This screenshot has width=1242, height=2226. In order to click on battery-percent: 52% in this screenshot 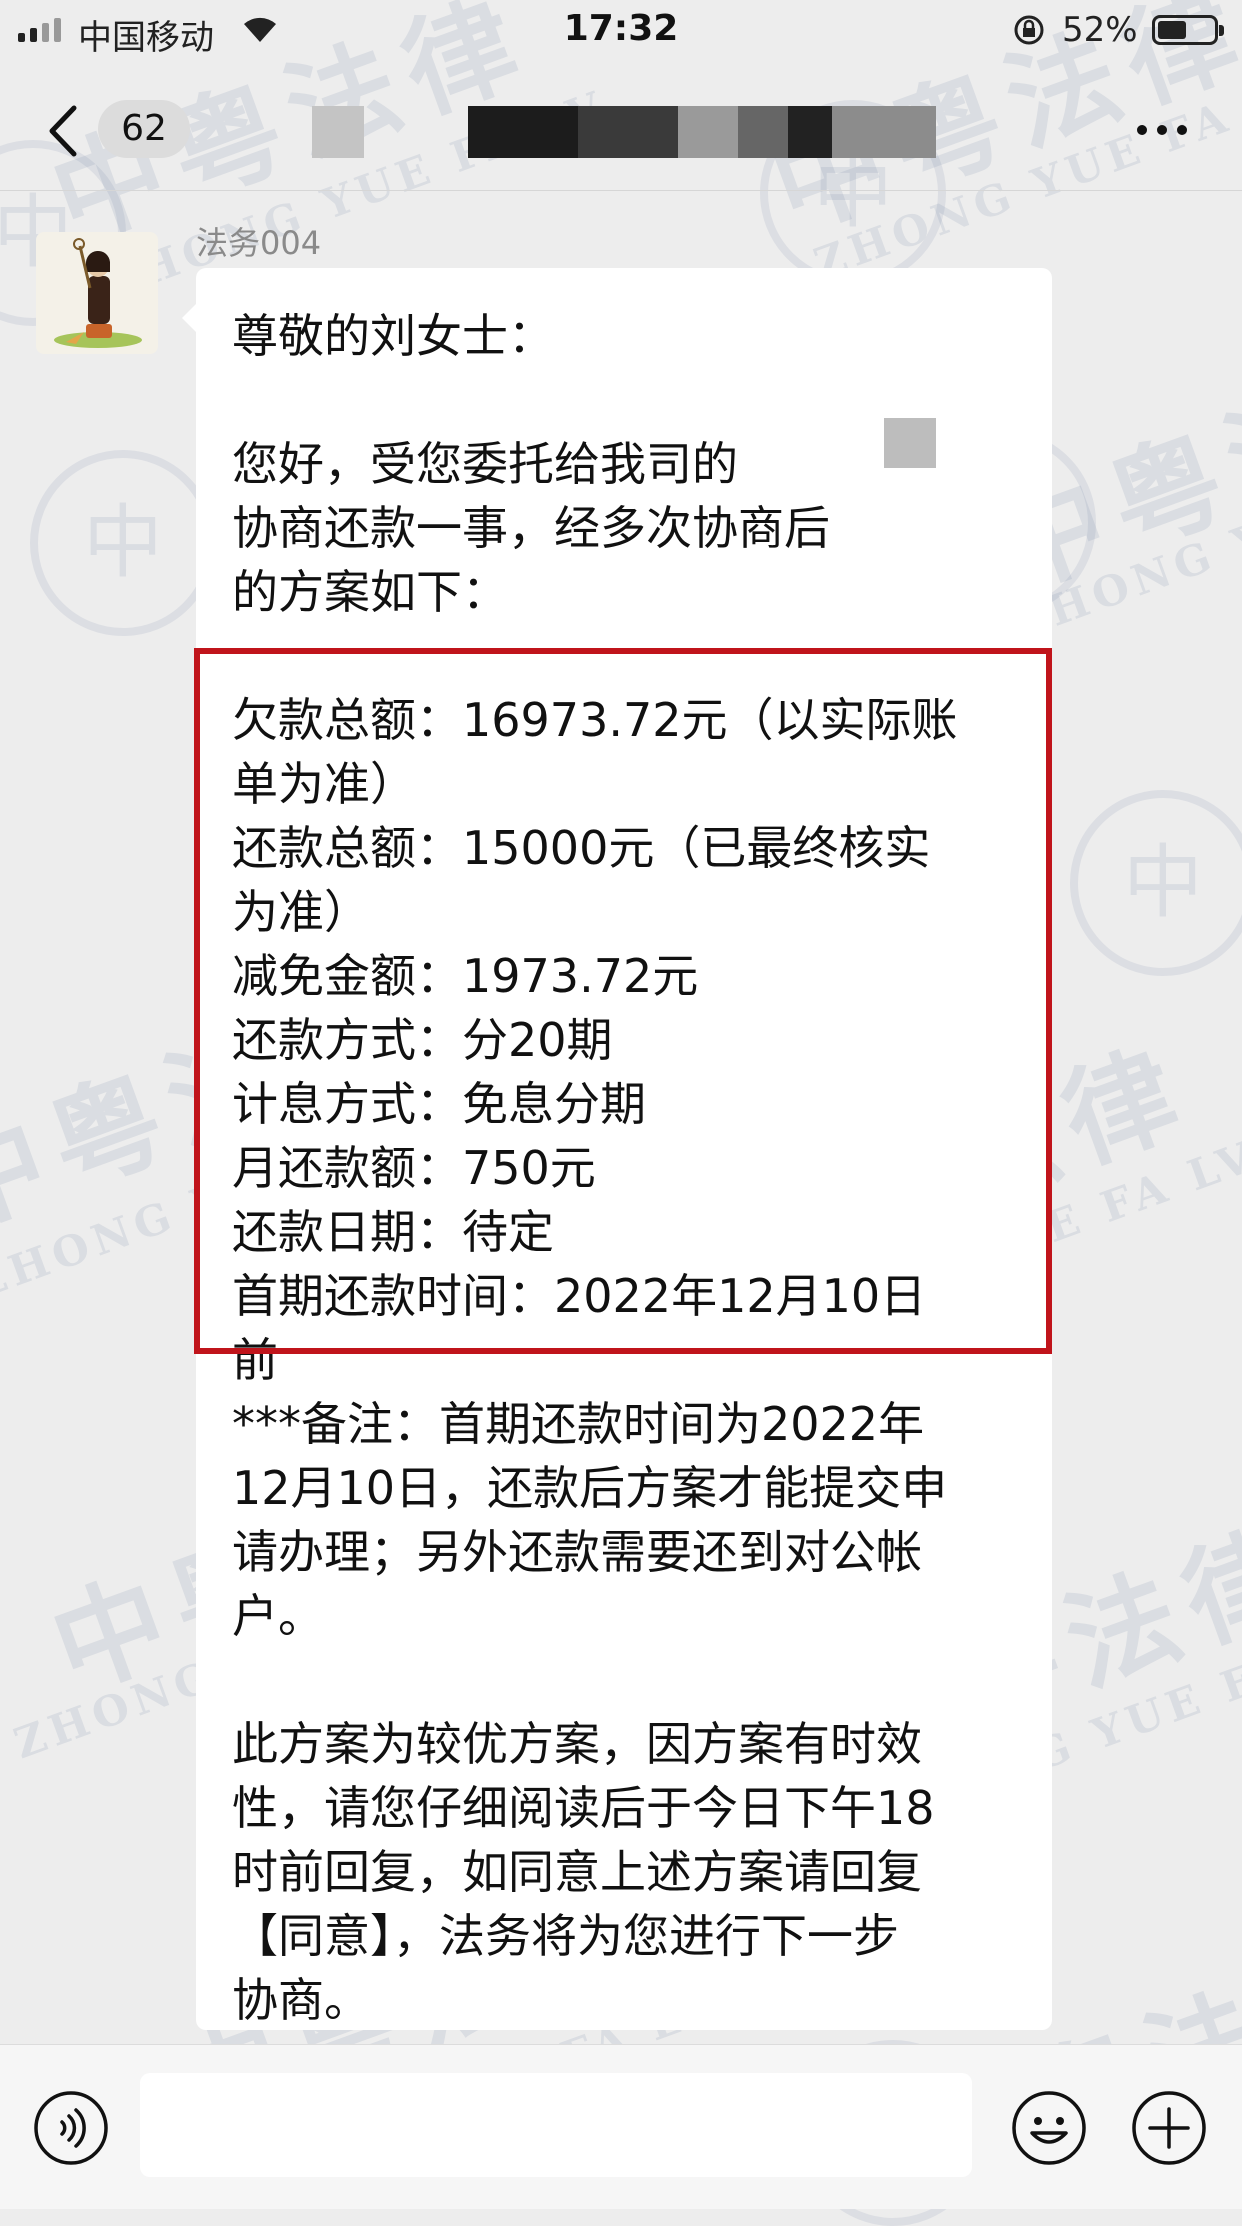, I will do `click(1100, 30)`.